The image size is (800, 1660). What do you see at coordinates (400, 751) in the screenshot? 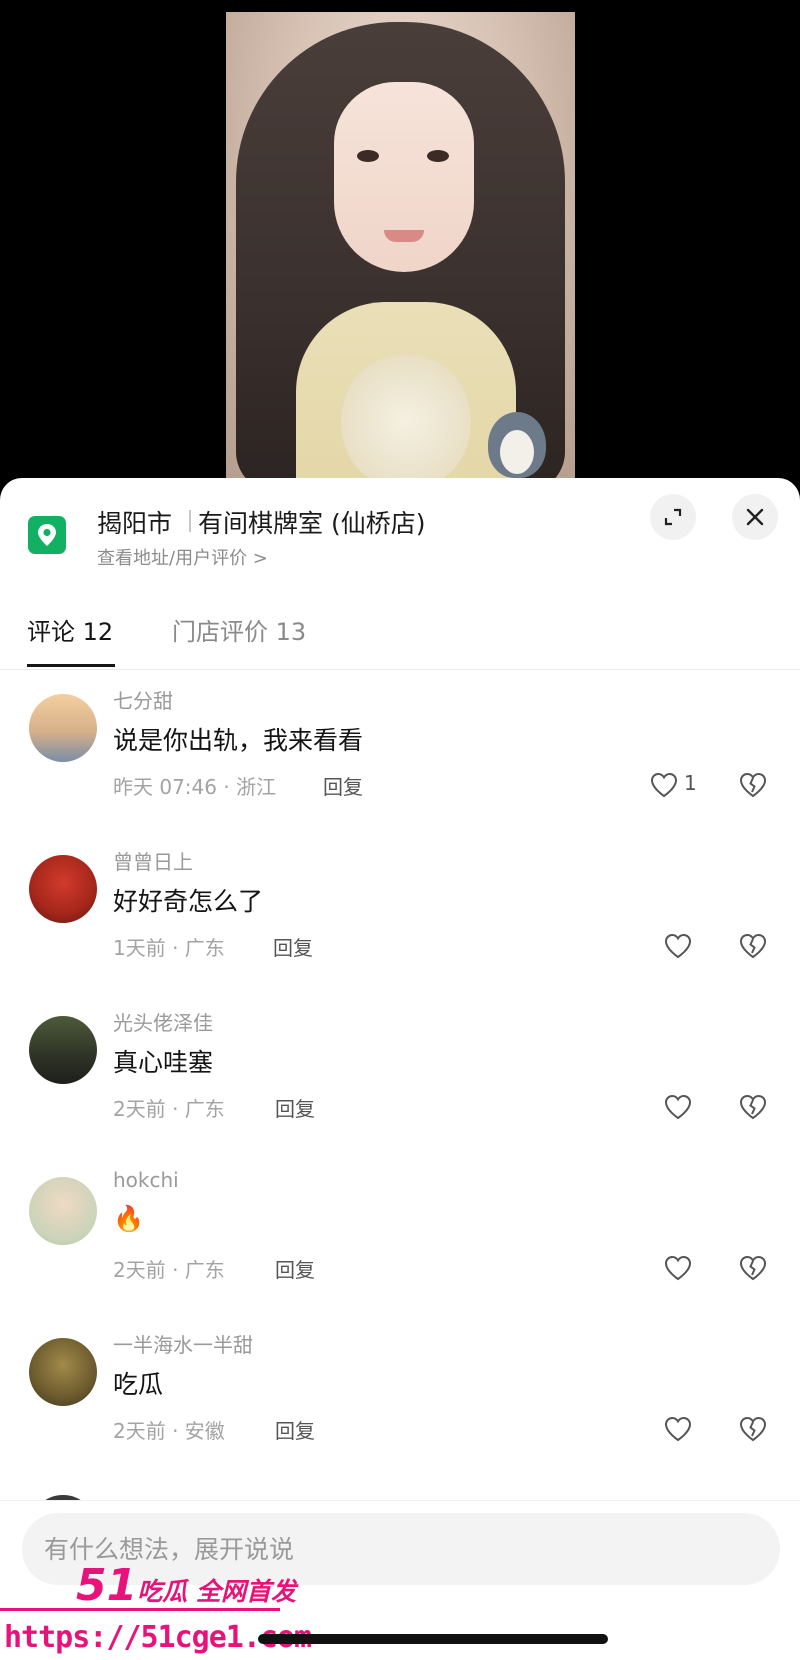
I see `comment-item: 七分甜 说是你出轨，我来看看 昨天 07:46 · 浙江 回复 1` at bounding box center [400, 751].